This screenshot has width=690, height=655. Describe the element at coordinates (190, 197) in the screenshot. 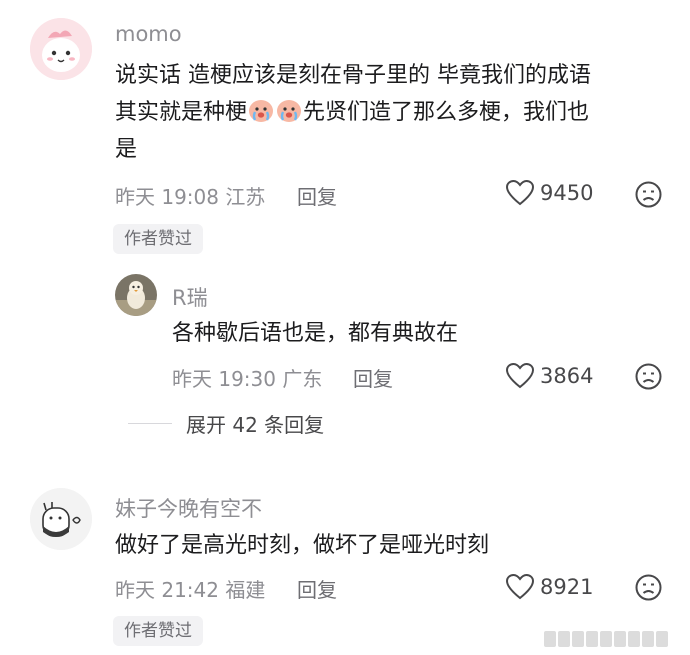

I see `comment-meta: 昨天 19:08 江苏` at that location.